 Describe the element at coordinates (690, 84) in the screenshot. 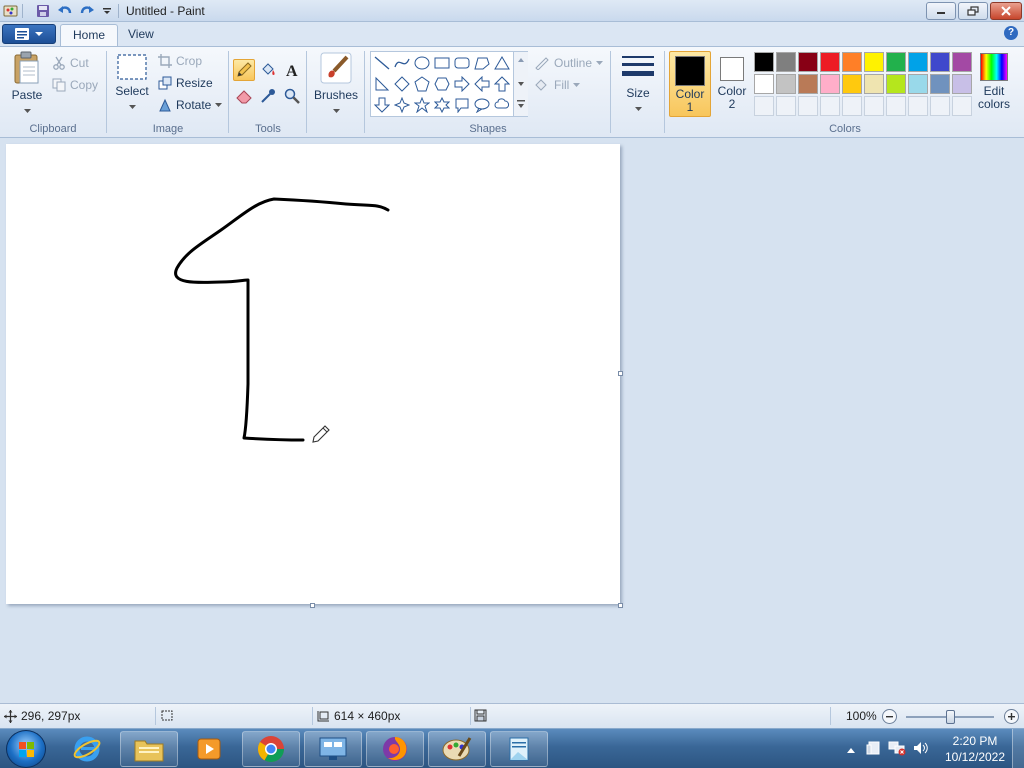

I see `color1-button: Color 1` at that location.